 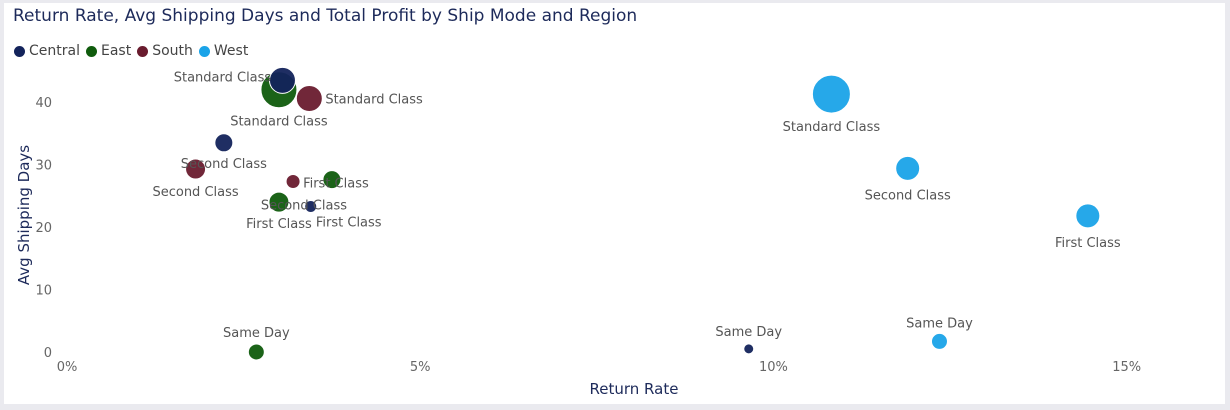 I want to click on x-axis-title: Return Rate, so click(x=634, y=389).